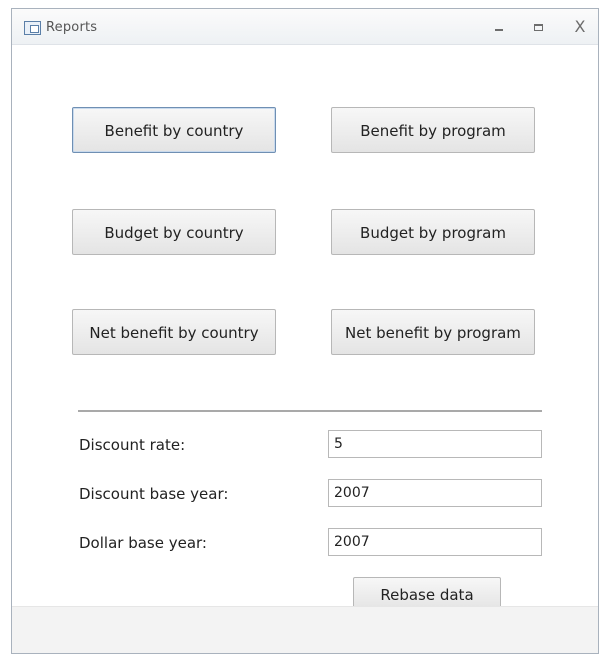  What do you see at coordinates (132, 445) in the screenshot?
I see `discount-rate-label: Discount rate:` at bounding box center [132, 445].